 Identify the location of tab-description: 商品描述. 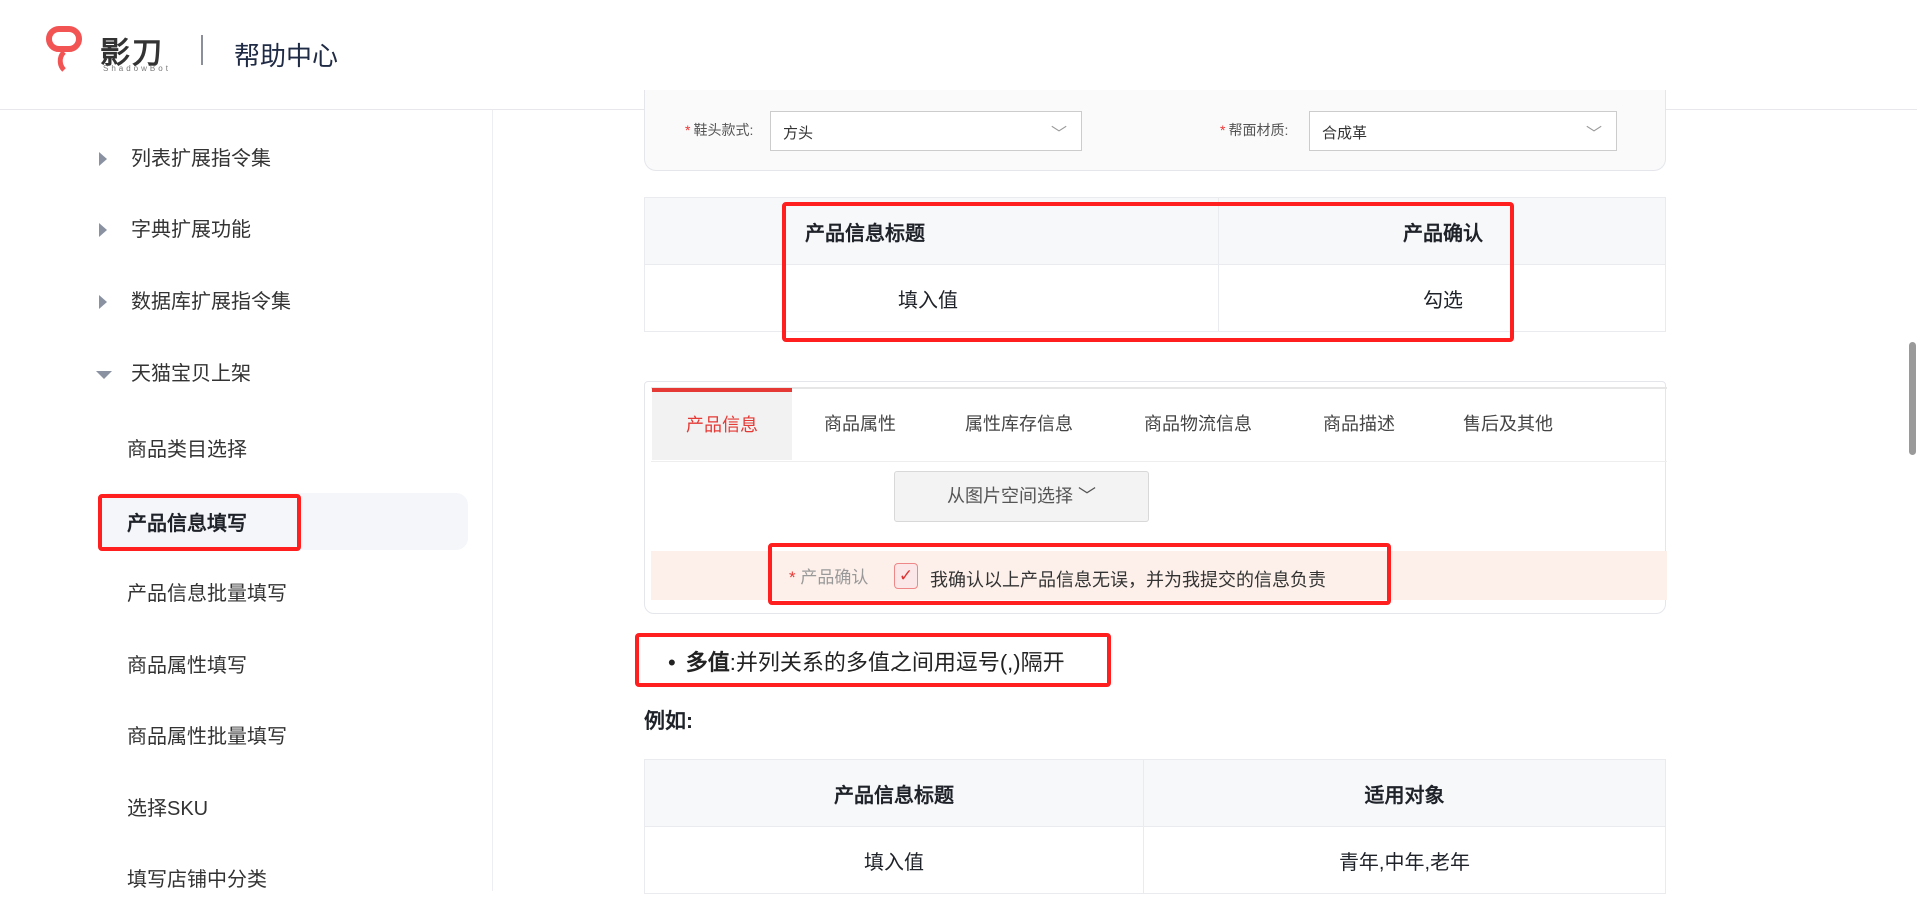
(1359, 424).